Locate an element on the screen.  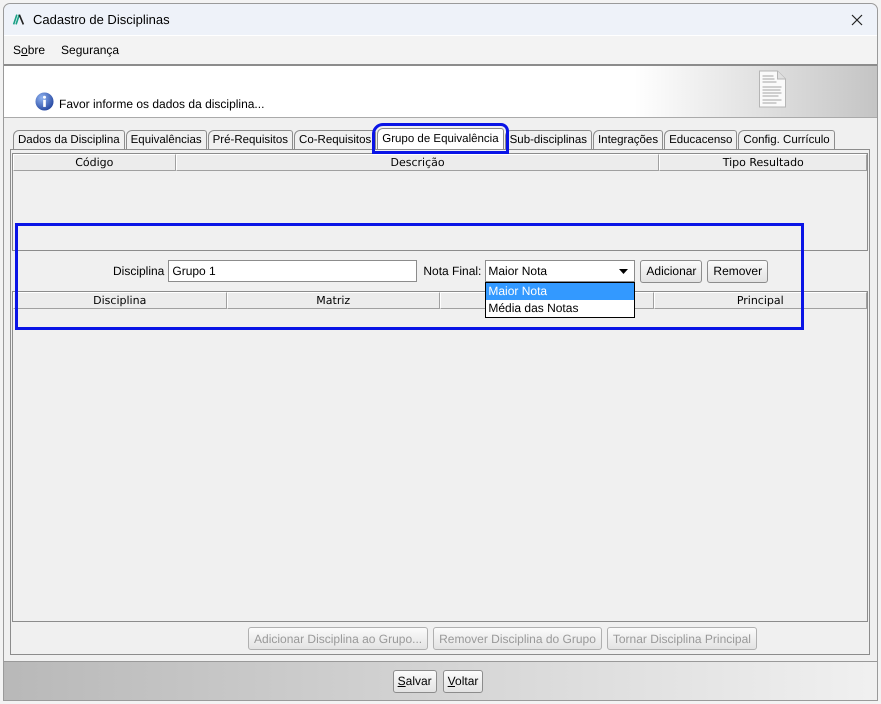
form-button: Adicionar is located at coordinates (671, 271).